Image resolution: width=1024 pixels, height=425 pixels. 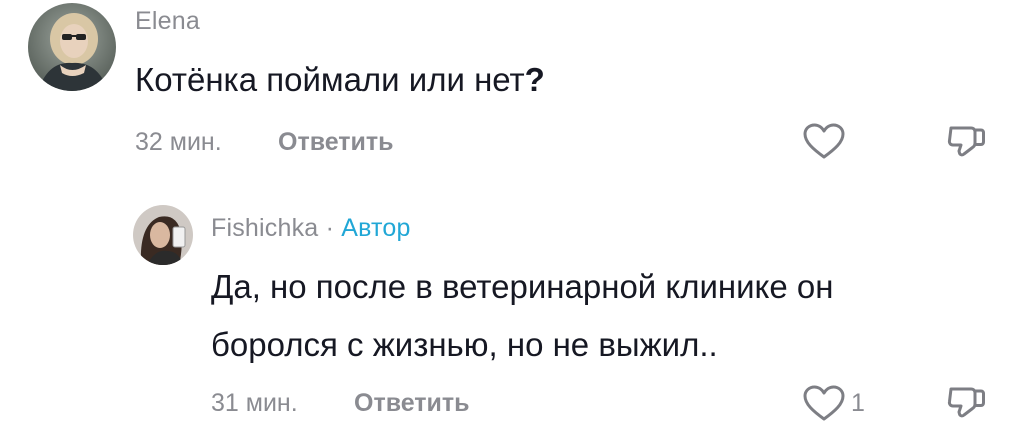 I want to click on reply-reply-button: Ответить, so click(x=412, y=403).